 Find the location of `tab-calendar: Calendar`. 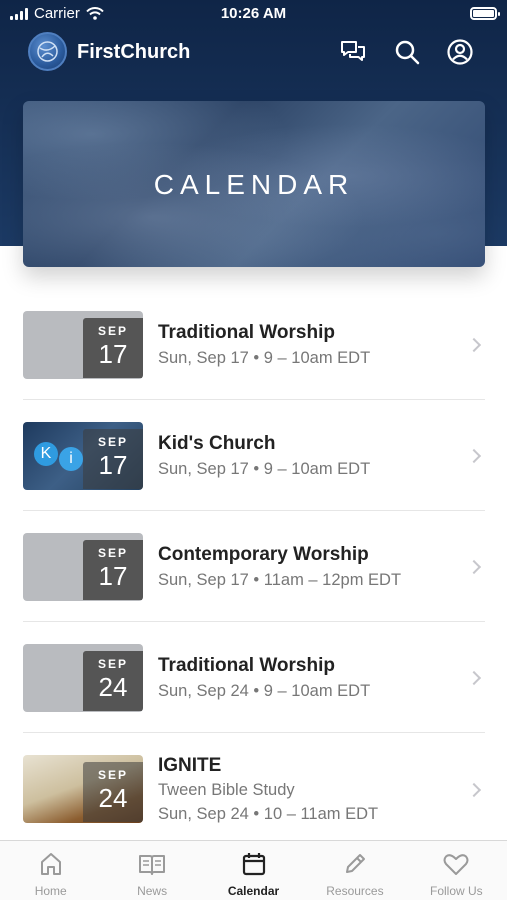

tab-calendar: Calendar is located at coordinates (253, 870).